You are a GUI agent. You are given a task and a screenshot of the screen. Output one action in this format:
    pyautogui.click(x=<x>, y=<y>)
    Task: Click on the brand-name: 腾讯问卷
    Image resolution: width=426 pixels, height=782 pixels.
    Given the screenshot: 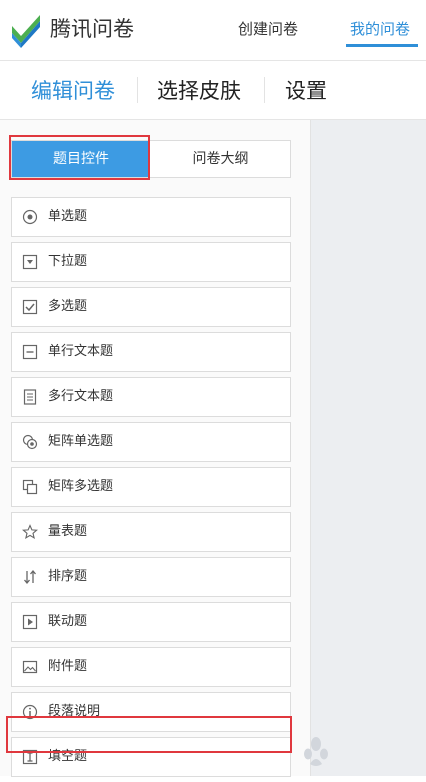 What is the action you would take?
    pyautogui.click(x=92, y=29)
    